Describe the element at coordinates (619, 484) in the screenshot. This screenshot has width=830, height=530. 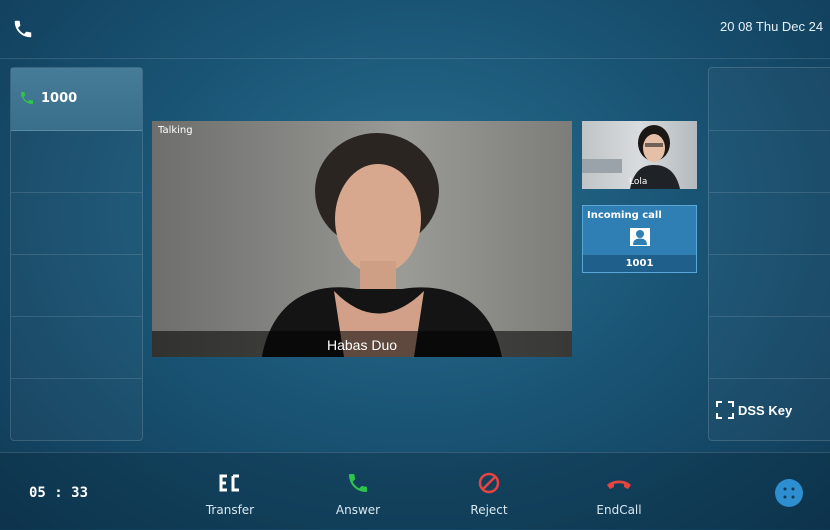
I see `hang-up-icon` at that location.